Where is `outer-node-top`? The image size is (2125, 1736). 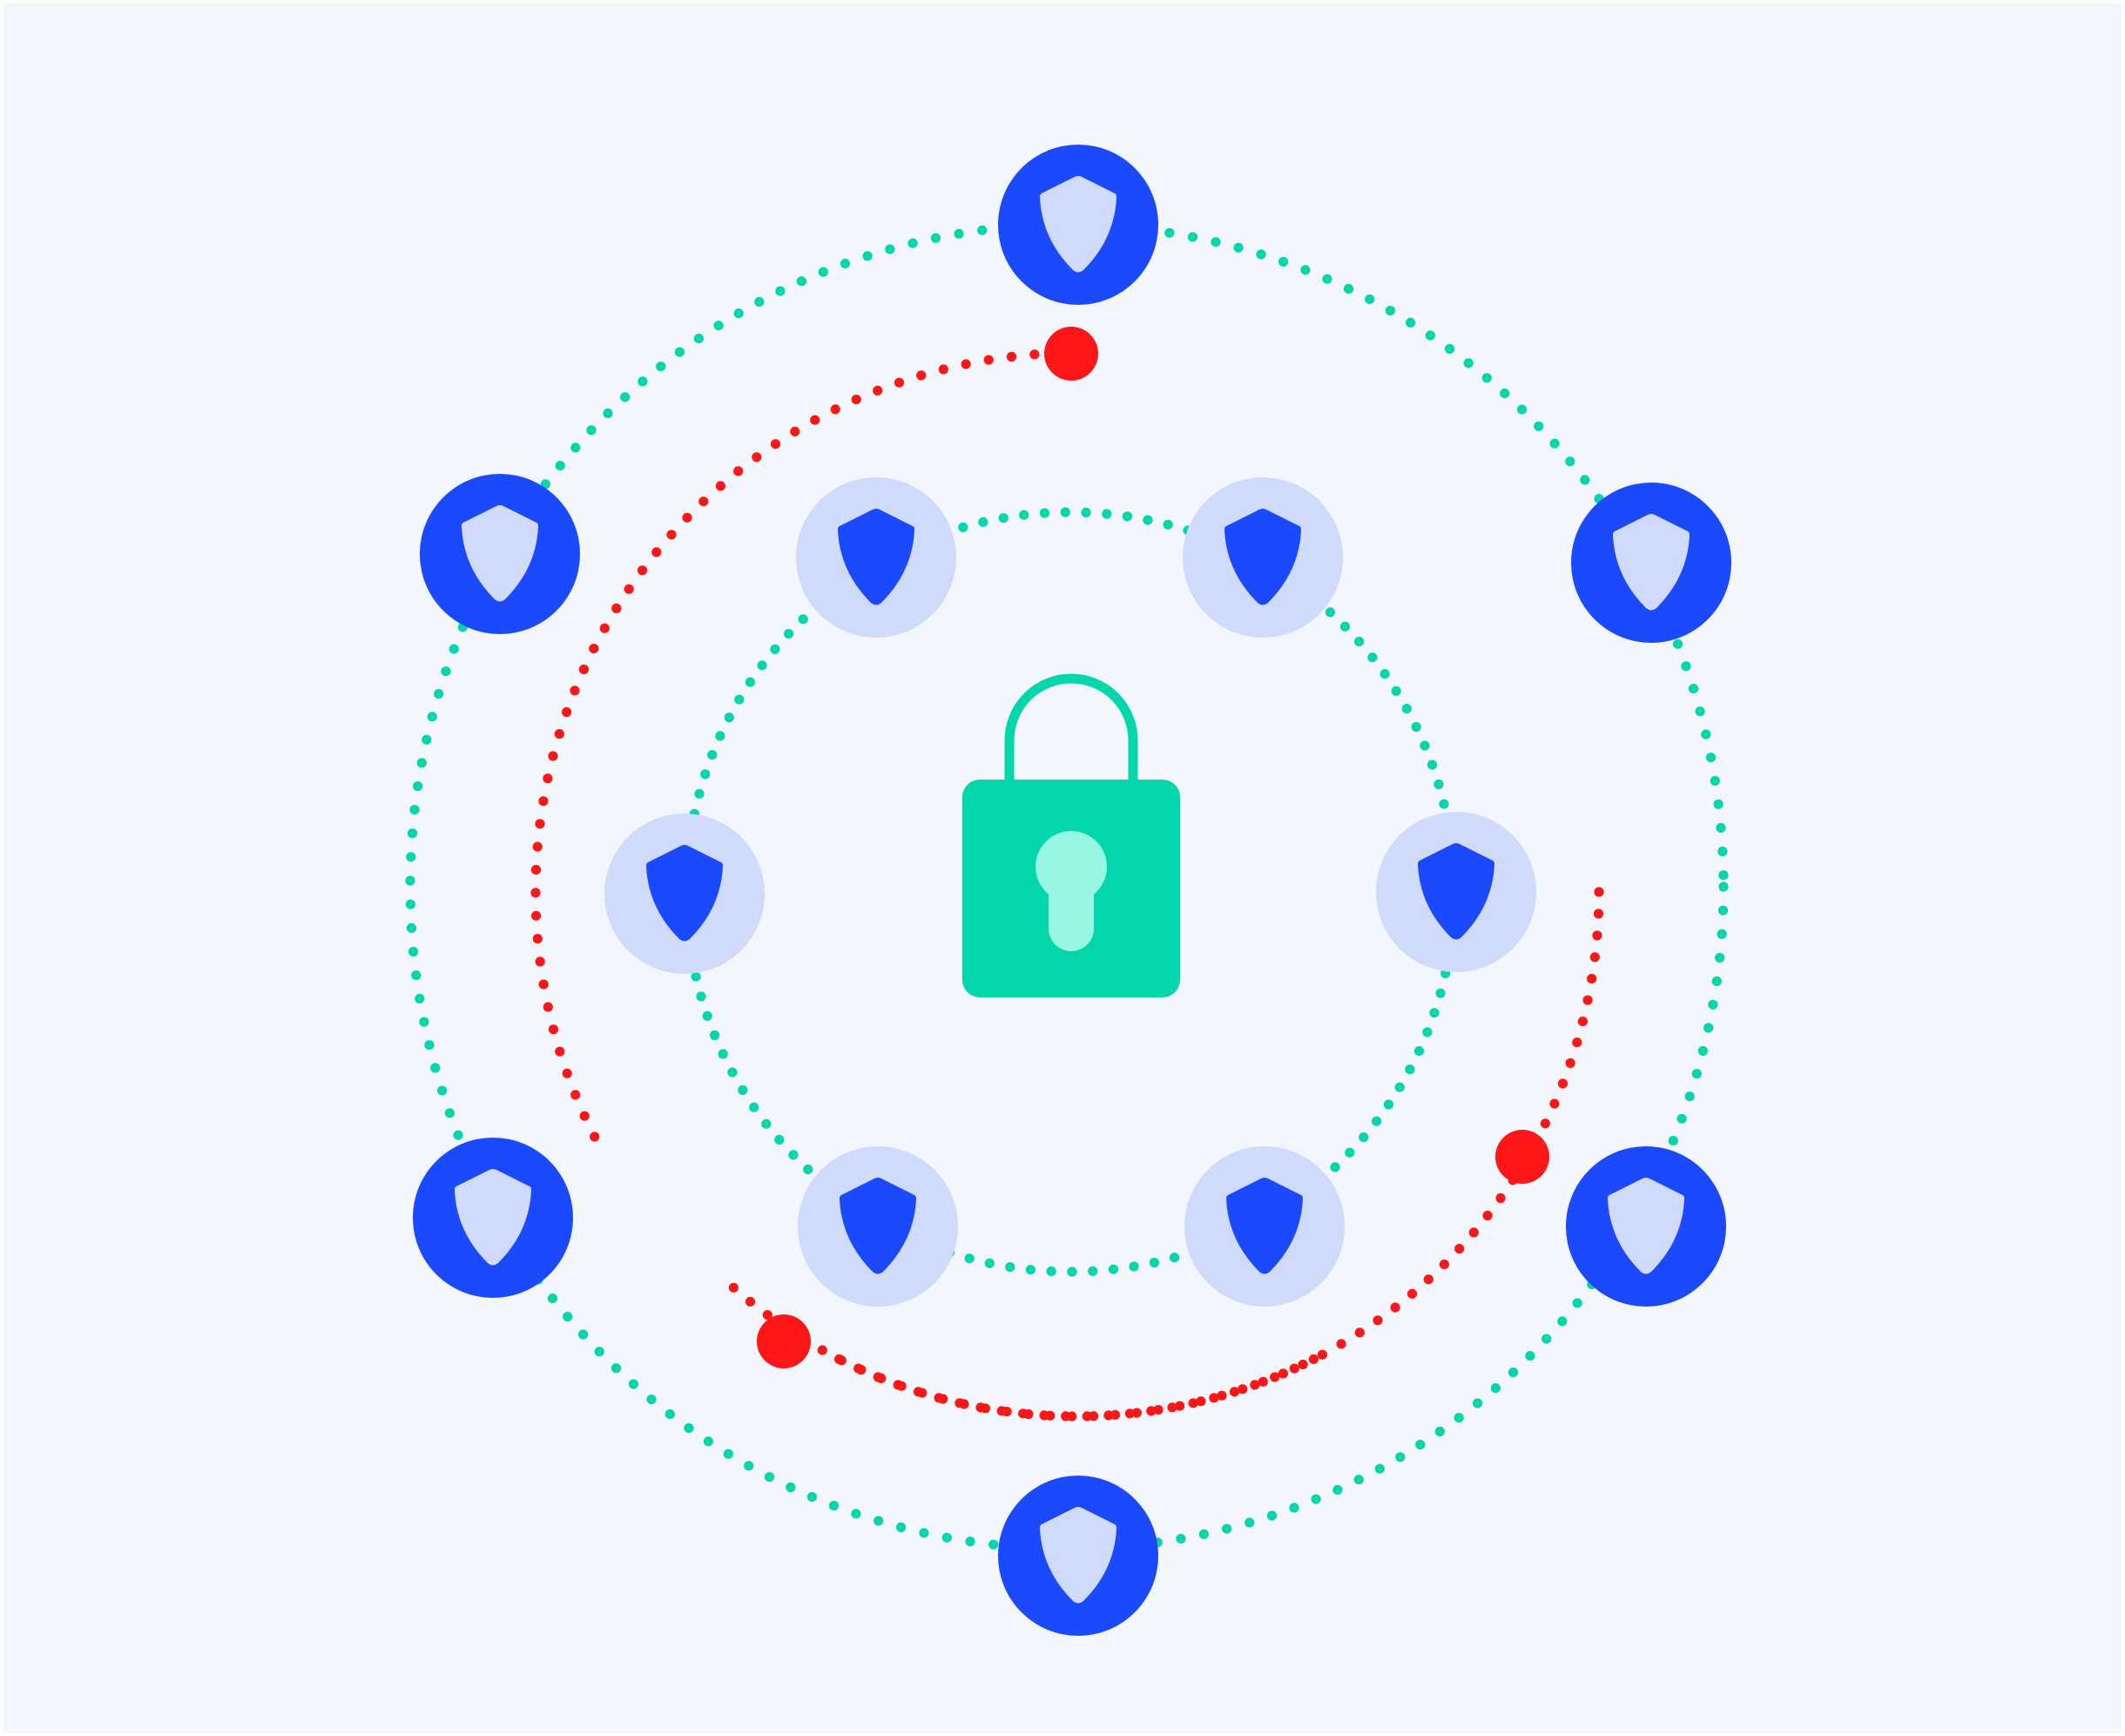
outer-node-top is located at coordinates (1078, 225).